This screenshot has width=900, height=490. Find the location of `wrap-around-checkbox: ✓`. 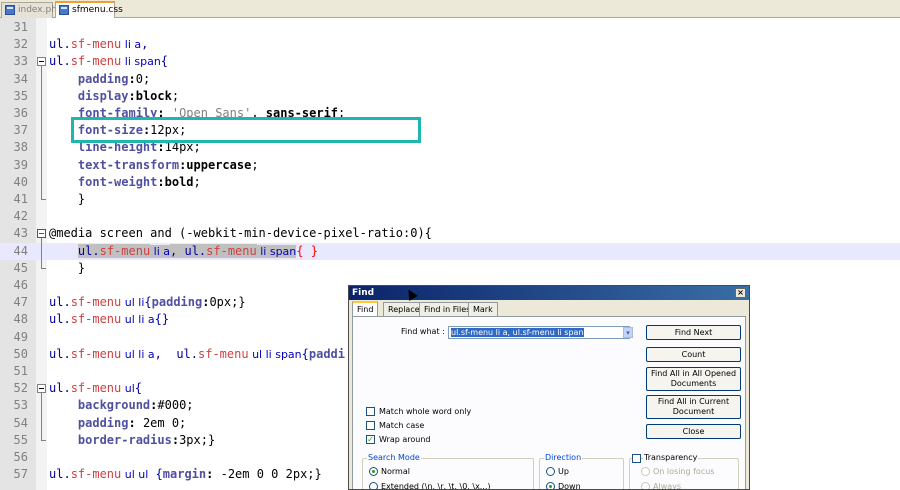

wrap-around-checkbox: ✓ is located at coordinates (370, 439).